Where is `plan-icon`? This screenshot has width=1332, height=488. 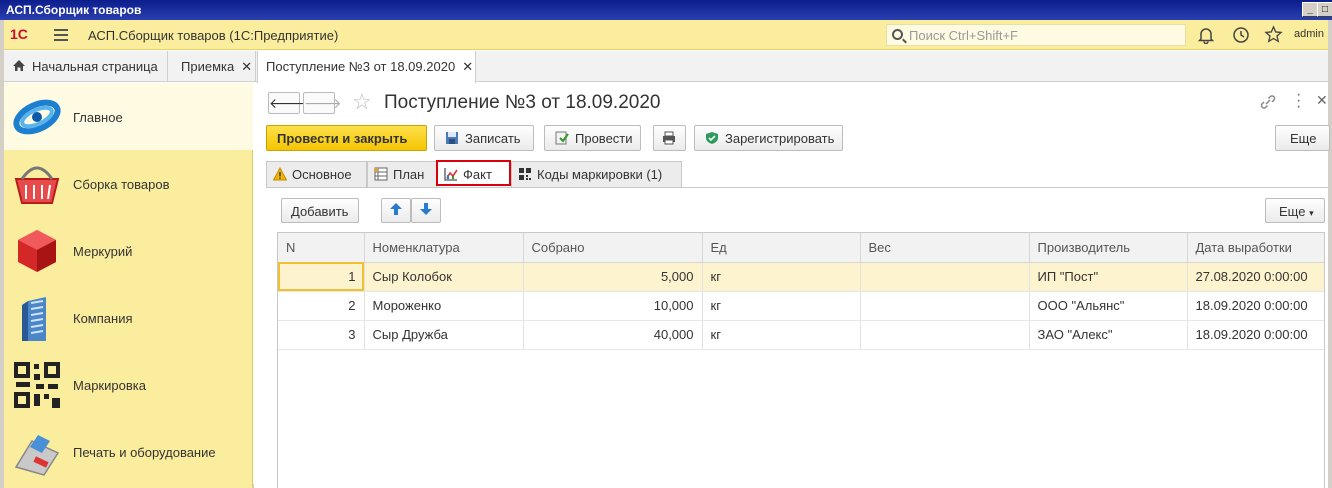
plan-icon is located at coordinates (381, 174).